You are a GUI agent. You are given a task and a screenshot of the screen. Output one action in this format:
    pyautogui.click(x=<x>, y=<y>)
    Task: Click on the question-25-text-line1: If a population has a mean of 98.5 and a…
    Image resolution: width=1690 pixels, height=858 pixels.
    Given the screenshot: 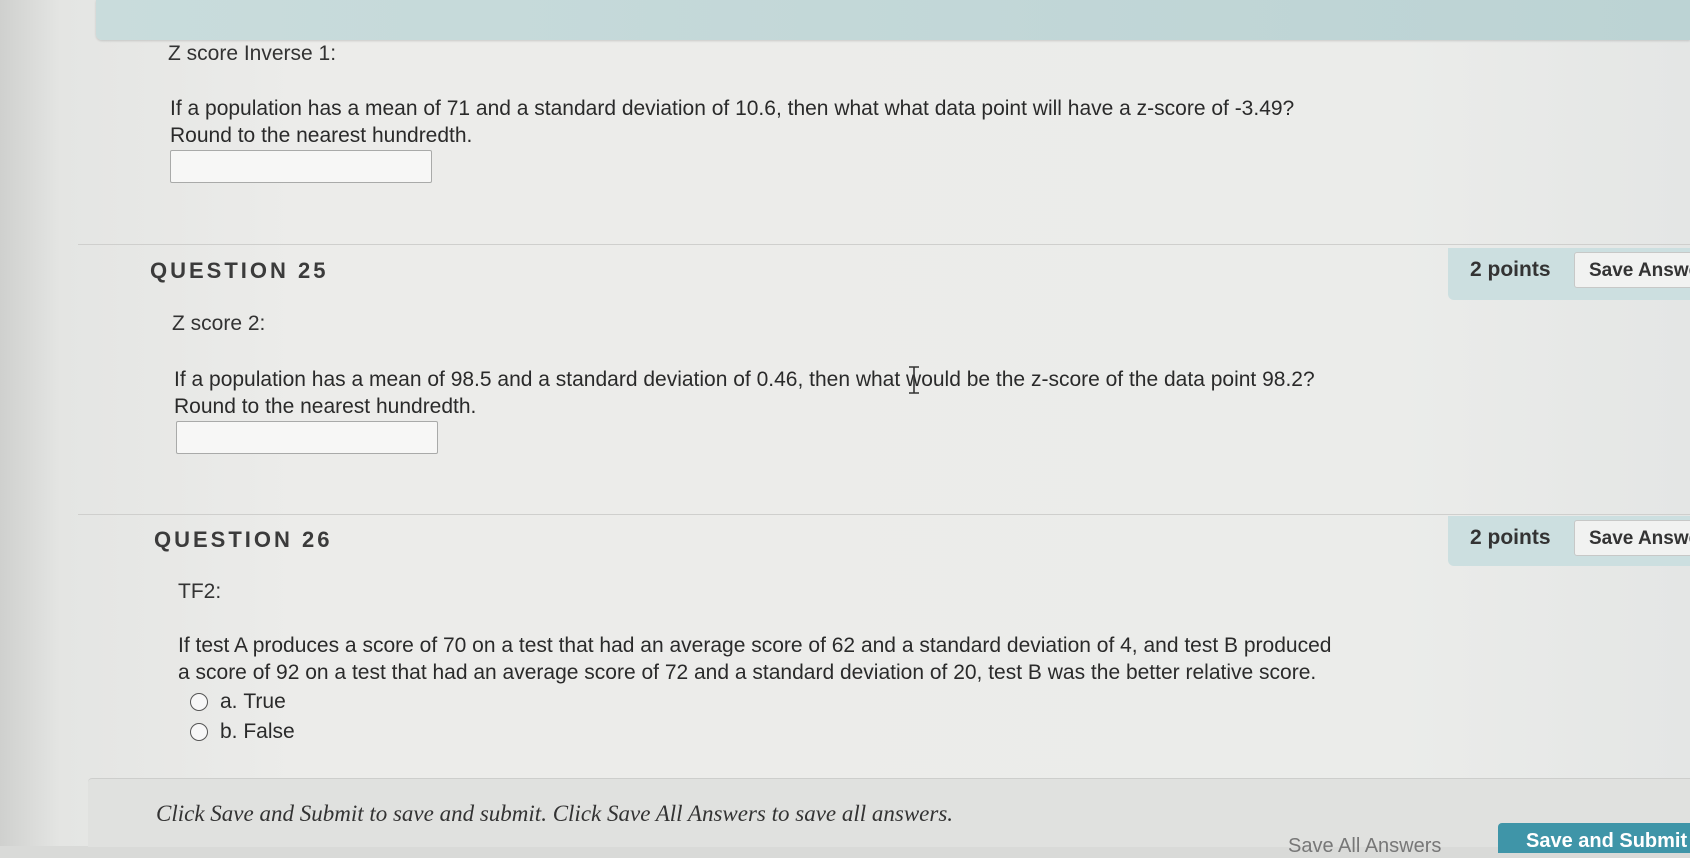 What is the action you would take?
    pyautogui.click(x=744, y=379)
    